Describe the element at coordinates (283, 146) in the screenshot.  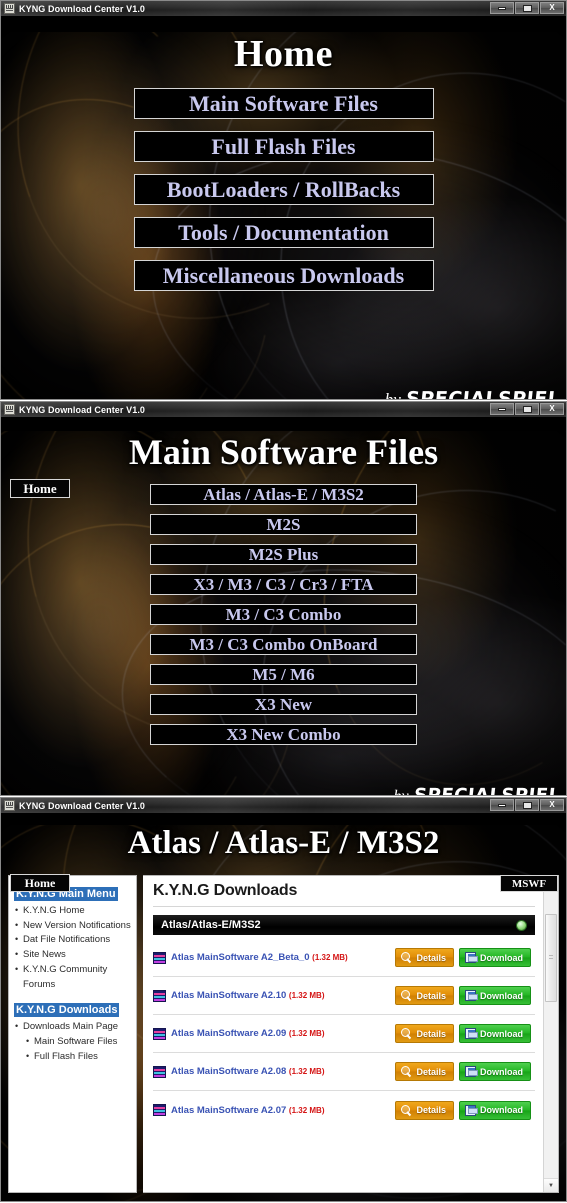
I see `menu-button-full-flash-files: Full Flash Files` at that location.